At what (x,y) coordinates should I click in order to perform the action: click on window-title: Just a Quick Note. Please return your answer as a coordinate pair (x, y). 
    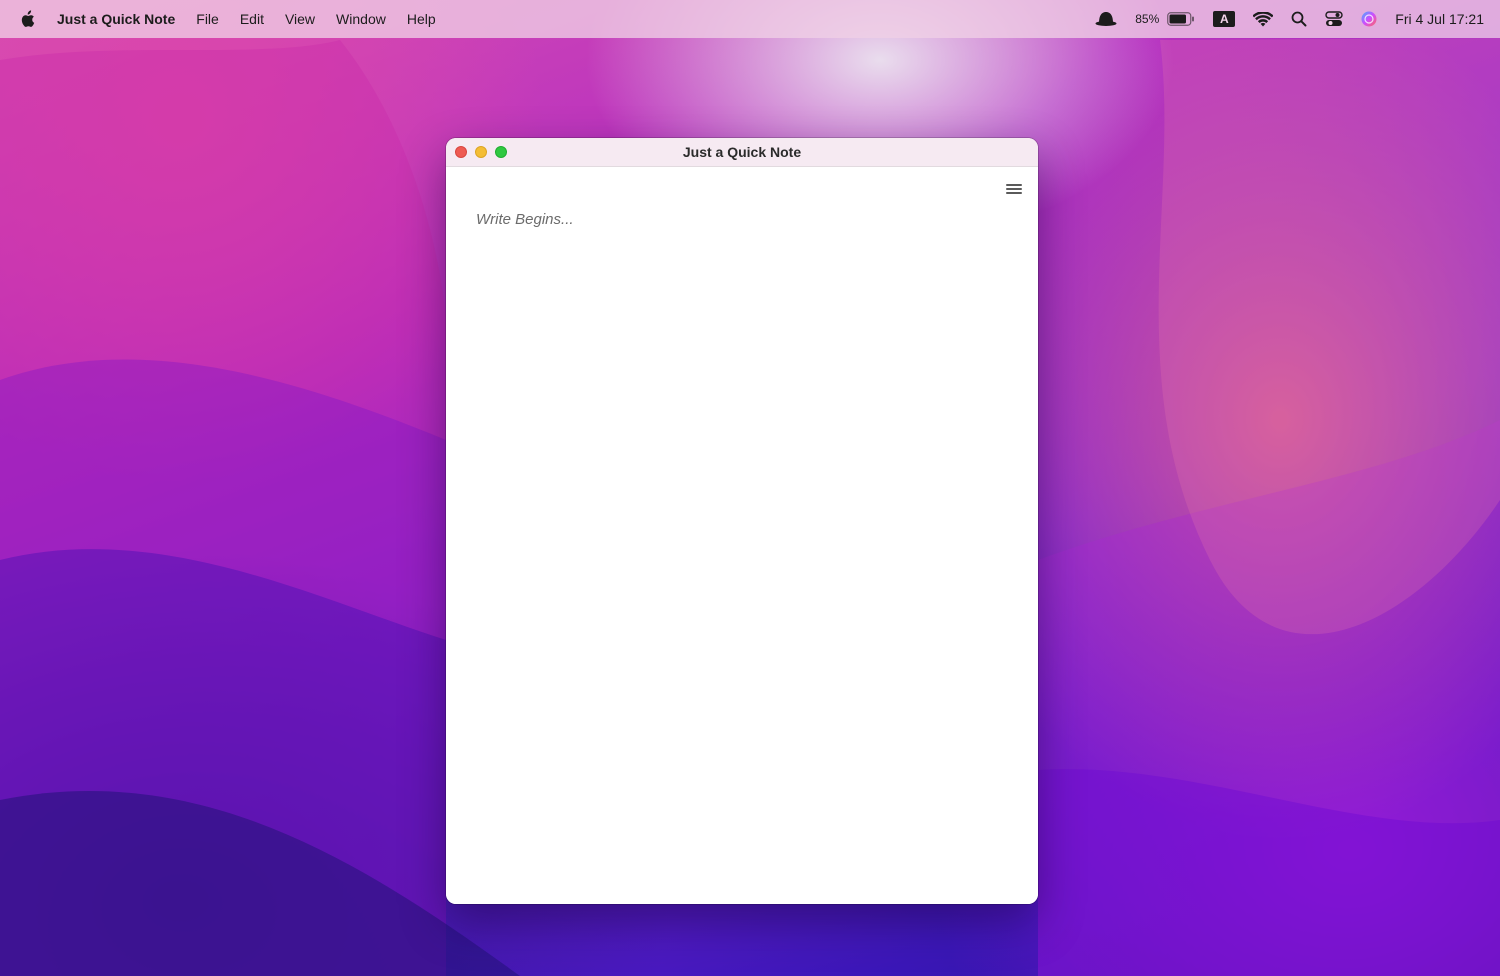
    Looking at the image, I should click on (742, 152).